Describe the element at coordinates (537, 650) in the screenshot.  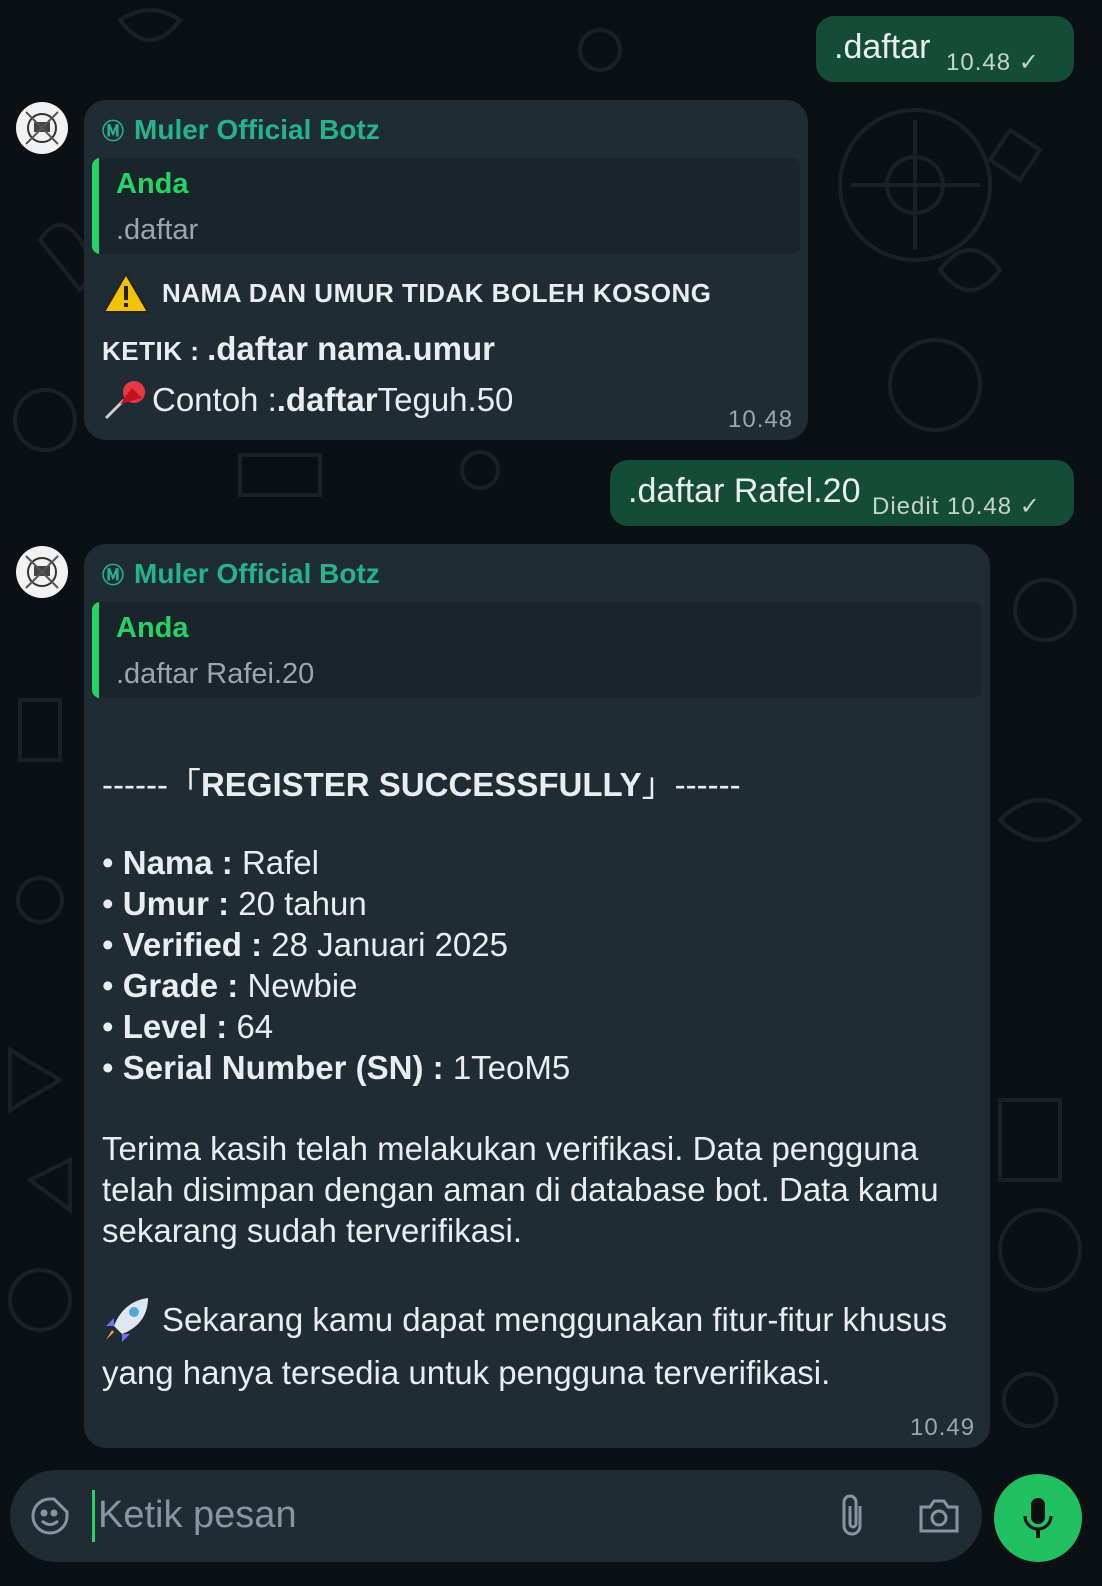
I see `quoted-message: Anda .daftar Rafei.20` at that location.